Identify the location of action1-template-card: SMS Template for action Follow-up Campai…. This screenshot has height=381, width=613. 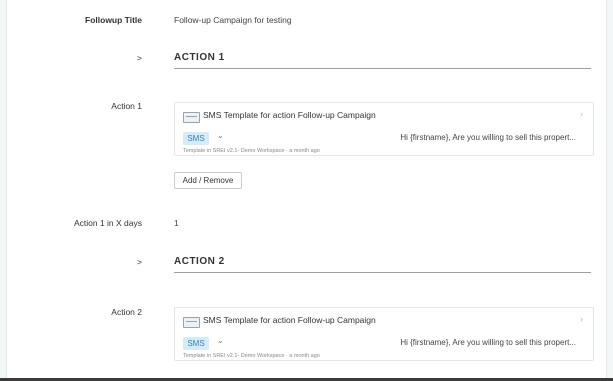
(384, 129).